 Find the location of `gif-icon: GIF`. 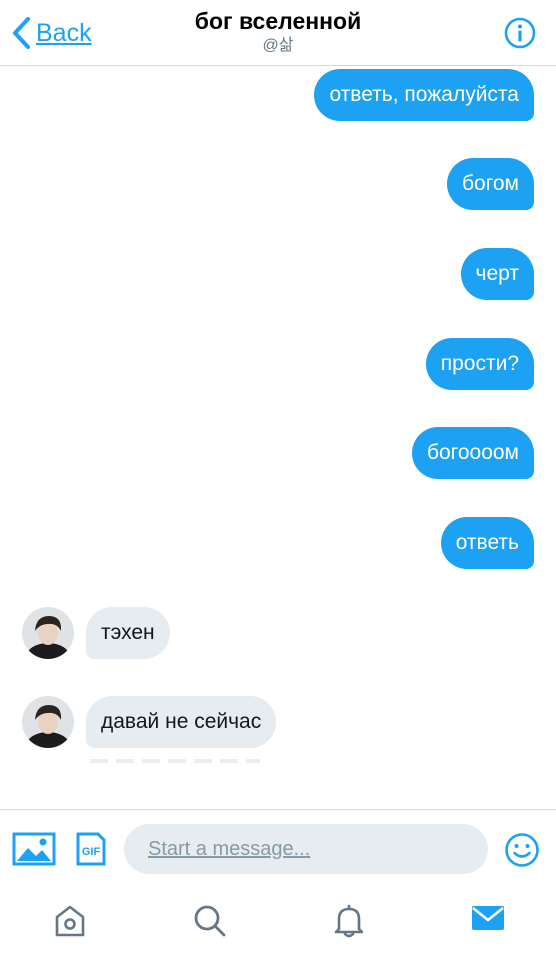

gif-icon: GIF is located at coordinates (91, 849).